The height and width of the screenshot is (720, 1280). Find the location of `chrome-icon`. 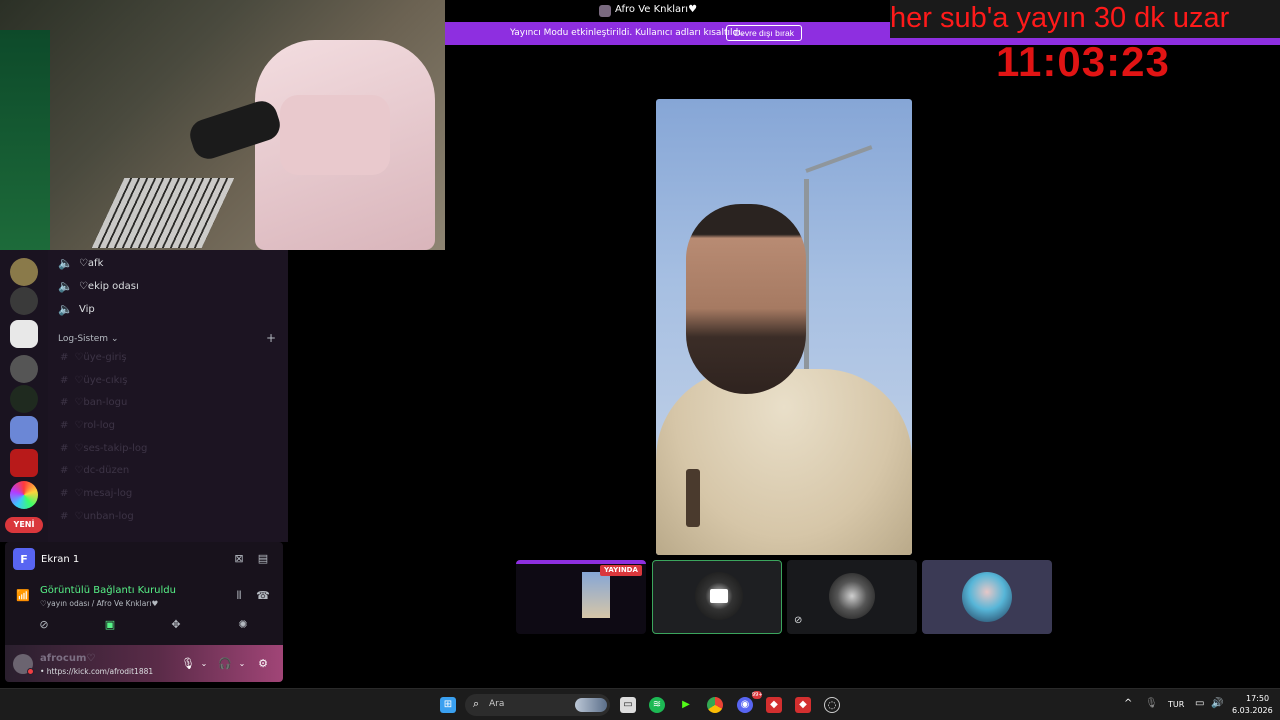

chrome-icon is located at coordinates (715, 705).